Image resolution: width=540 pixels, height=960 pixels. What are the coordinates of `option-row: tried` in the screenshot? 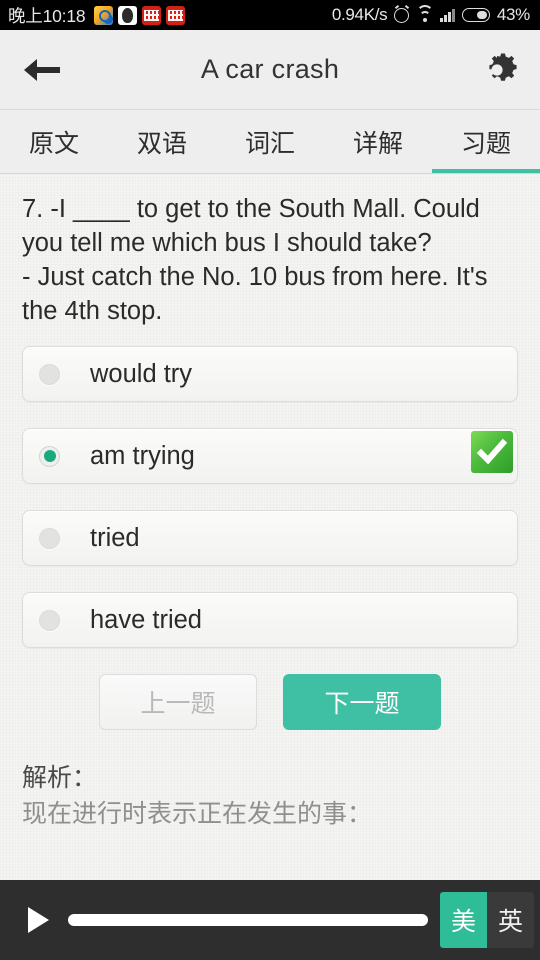 It's located at (270, 538).